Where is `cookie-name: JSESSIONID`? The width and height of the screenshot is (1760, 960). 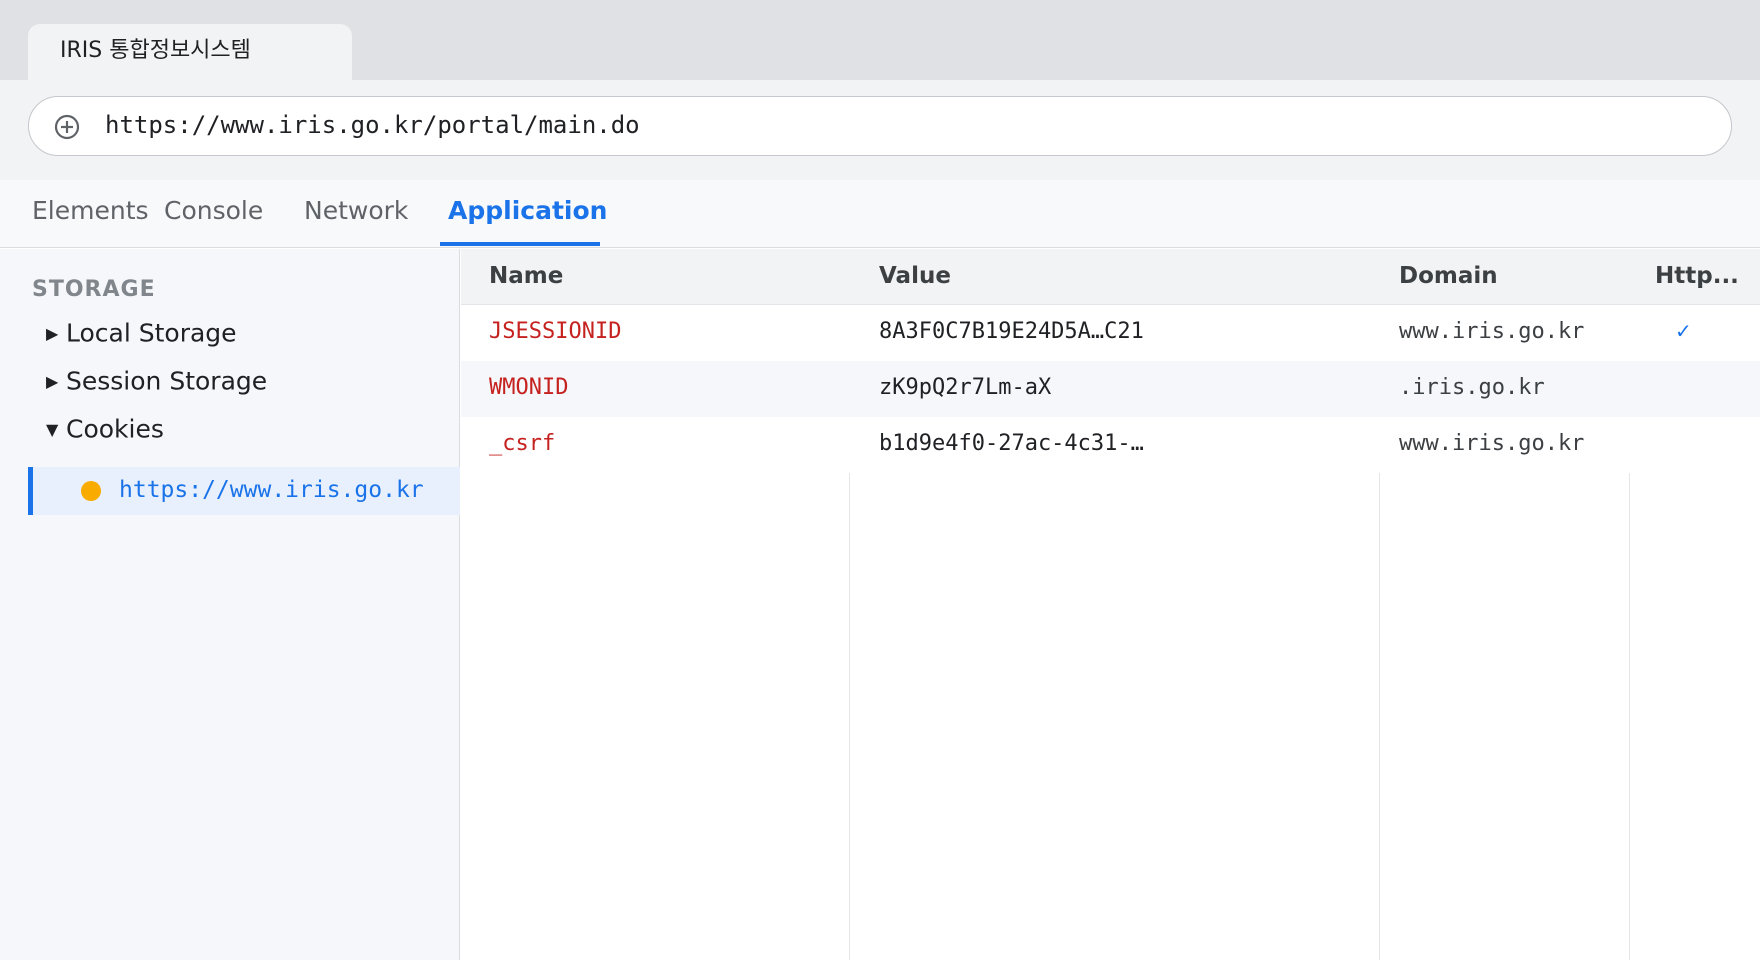 cookie-name: JSESSIONID is located at coordinates (555, 331).